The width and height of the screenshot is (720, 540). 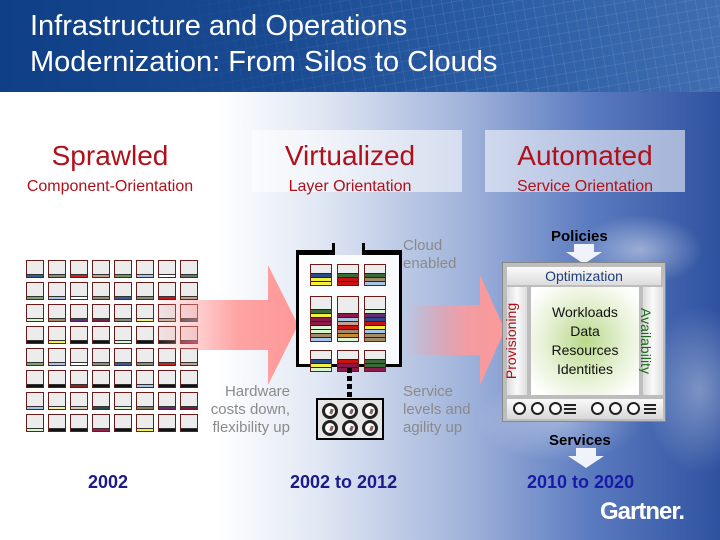 What do you see at coordinates (515, 341) in the screenshot?
I see `provisioning-bar: Provisioning` at bounding box center [515, 341].